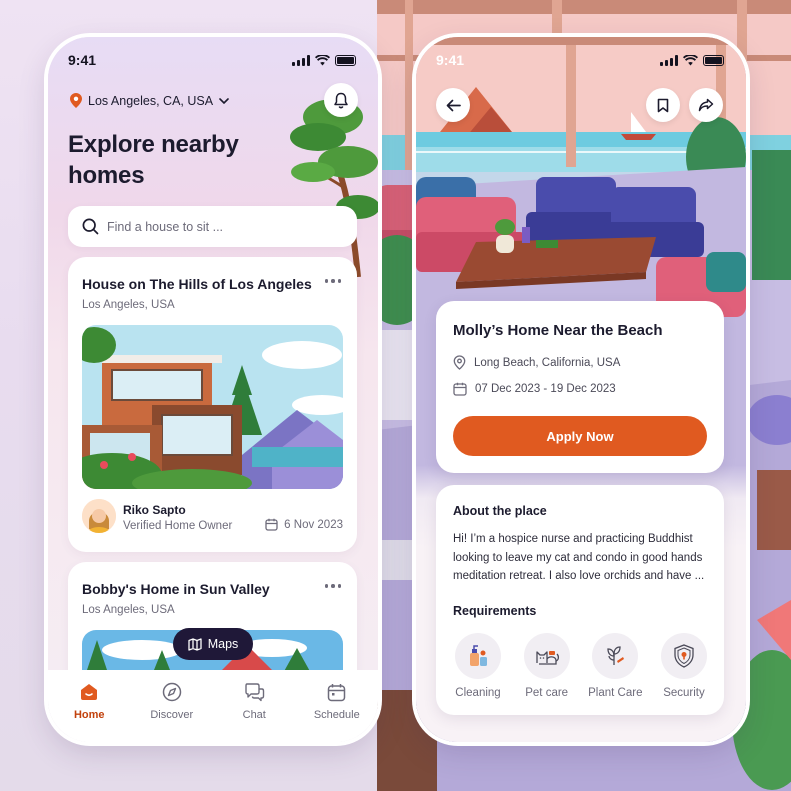  What do you see at coordinates (224, 100) in the screenshot?
I see `chevron-down-icon` at bounding box center [224, 100].